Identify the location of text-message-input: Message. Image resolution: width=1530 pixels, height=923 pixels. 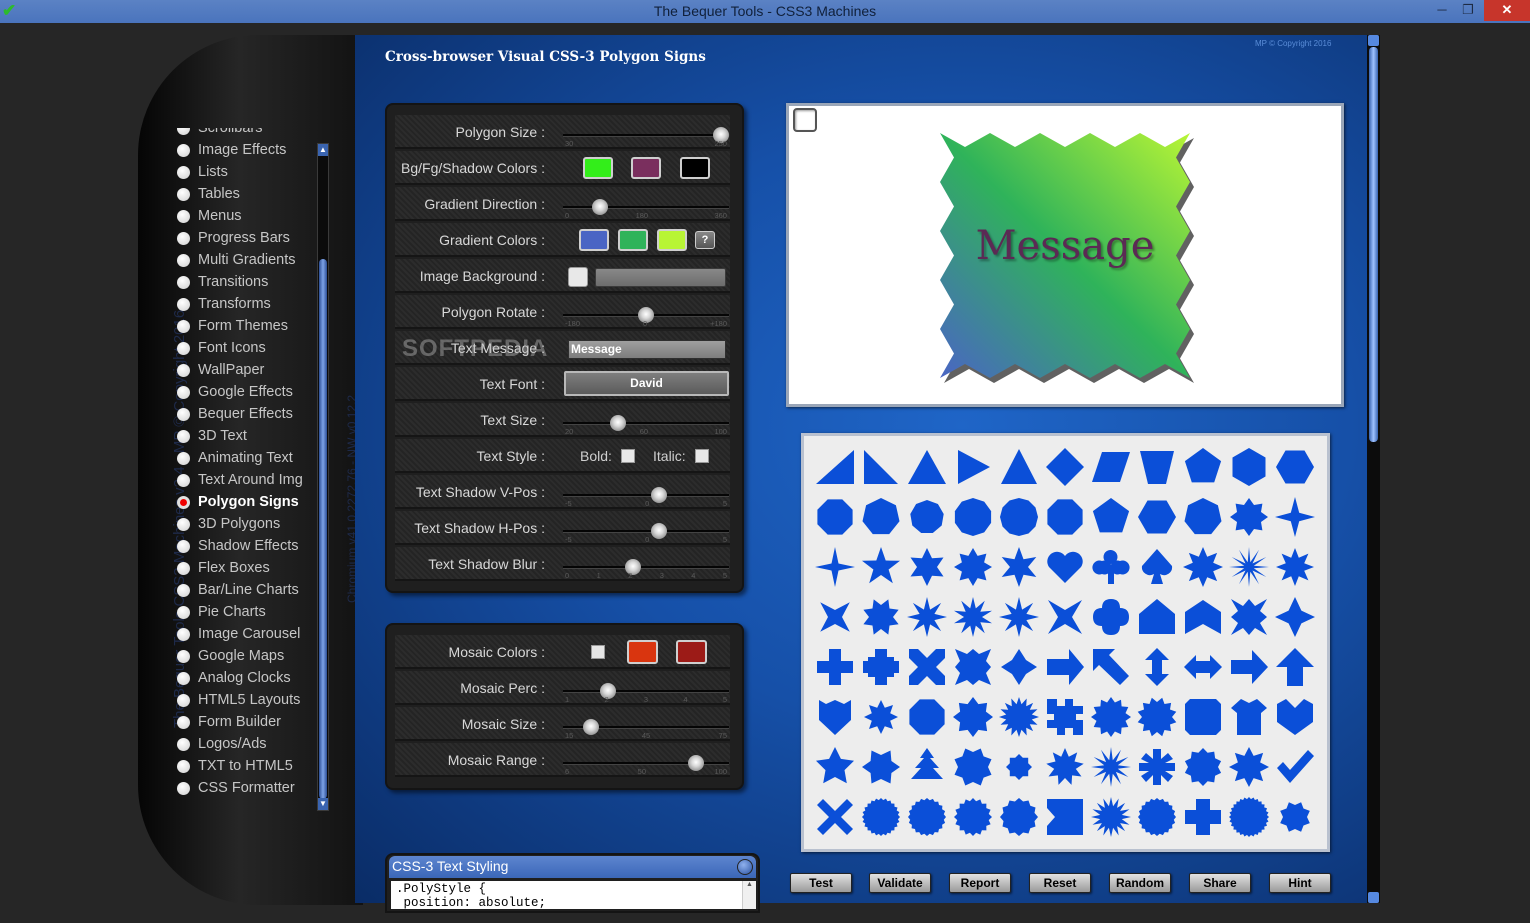
(647, 349).